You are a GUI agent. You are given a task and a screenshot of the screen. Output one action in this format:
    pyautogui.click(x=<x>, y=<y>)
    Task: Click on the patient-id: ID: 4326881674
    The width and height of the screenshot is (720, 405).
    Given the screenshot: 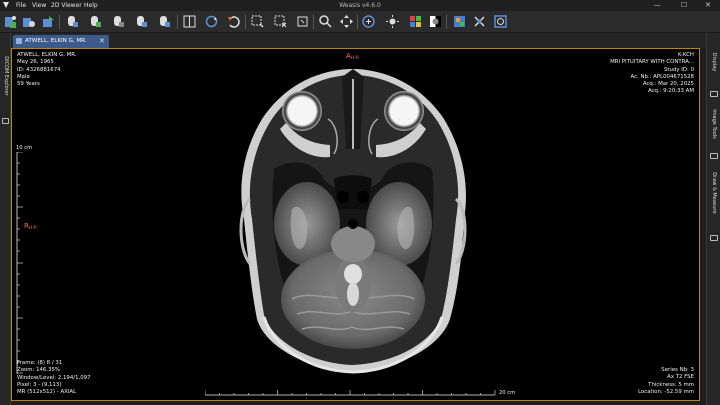 What is the action you would take?
    pyautogui.click(x=39, y=69)
    